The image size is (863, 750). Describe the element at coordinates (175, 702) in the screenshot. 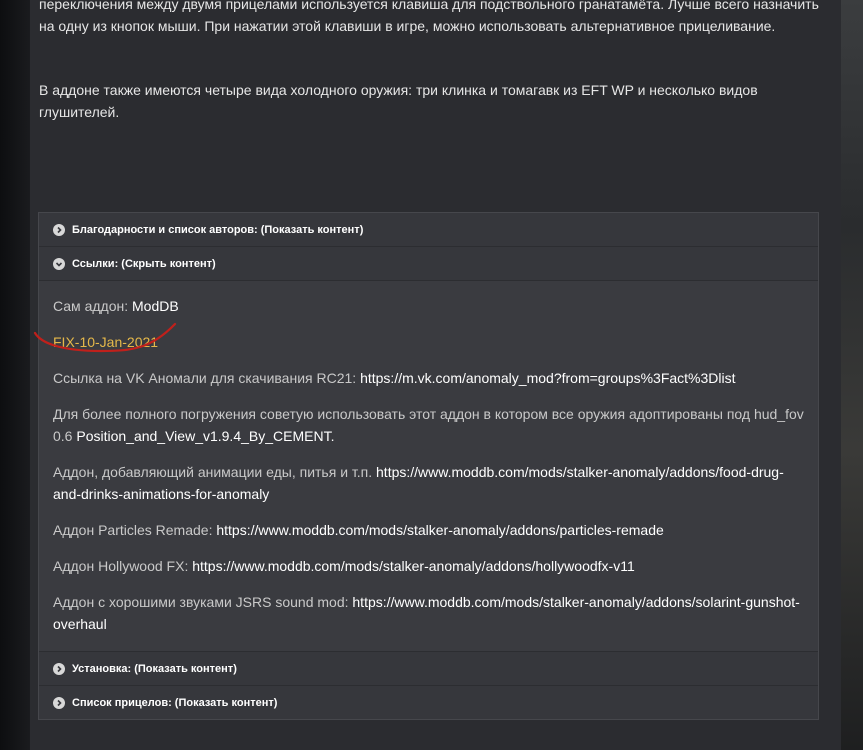

I see `spoiler-scopes-label: Список прицелов: (Показать контент)` at that location.